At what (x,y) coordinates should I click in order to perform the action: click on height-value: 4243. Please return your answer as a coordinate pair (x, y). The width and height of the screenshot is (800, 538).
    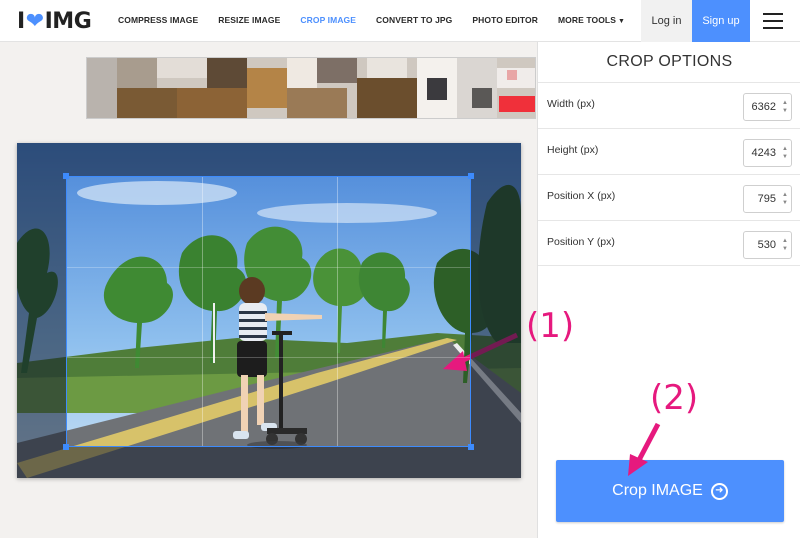
    Looking at the image, I should click on (763, 153).